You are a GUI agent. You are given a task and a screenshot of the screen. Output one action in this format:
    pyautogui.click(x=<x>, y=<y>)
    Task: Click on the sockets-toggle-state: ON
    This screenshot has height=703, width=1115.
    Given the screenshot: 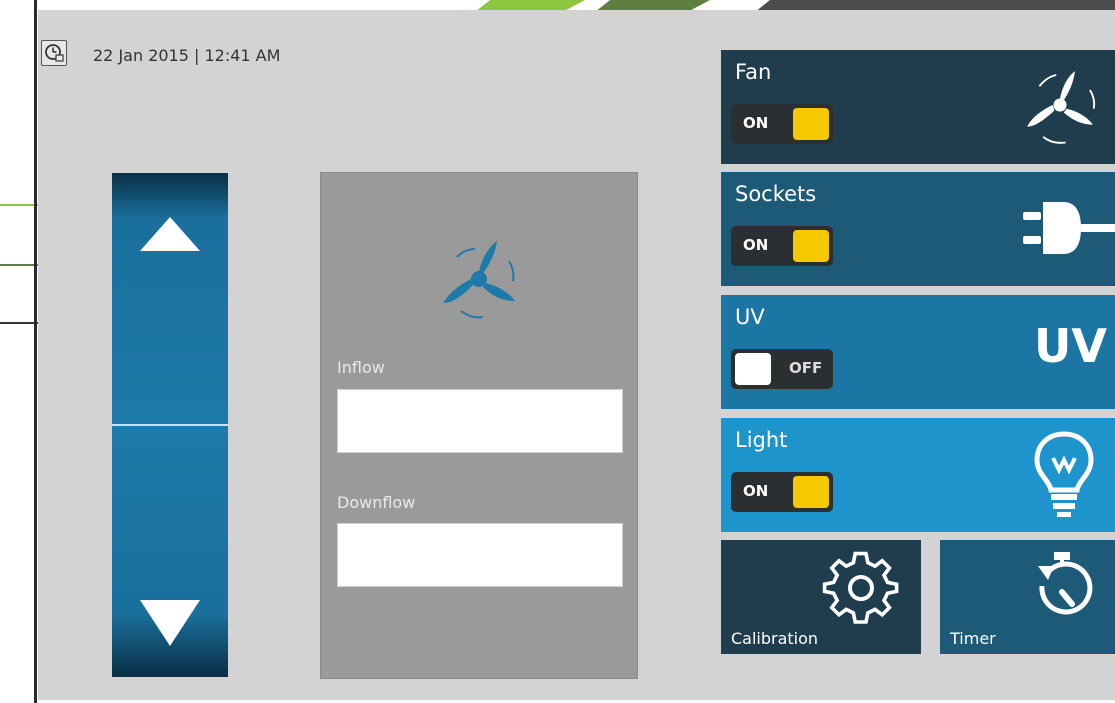 What is the action you would take?
    pyautogui.click(x=756, y=245)
    